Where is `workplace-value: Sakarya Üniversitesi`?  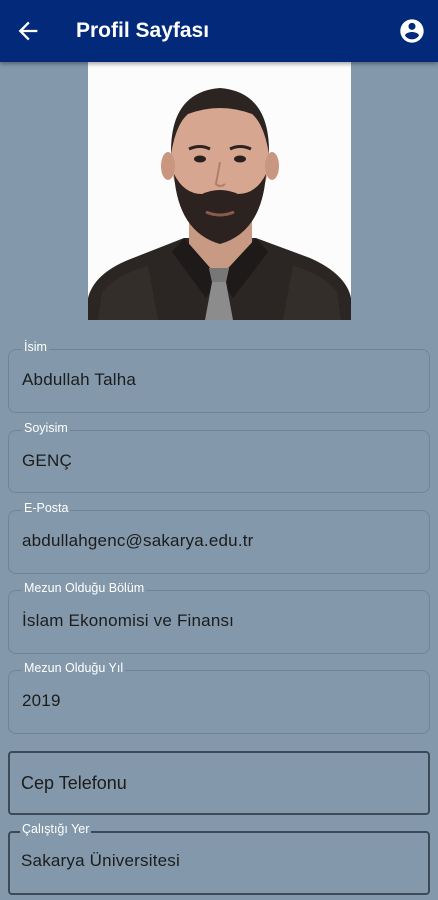 workplace-value: Sakarya Üniversitesi is located at coordinates (100, 860).